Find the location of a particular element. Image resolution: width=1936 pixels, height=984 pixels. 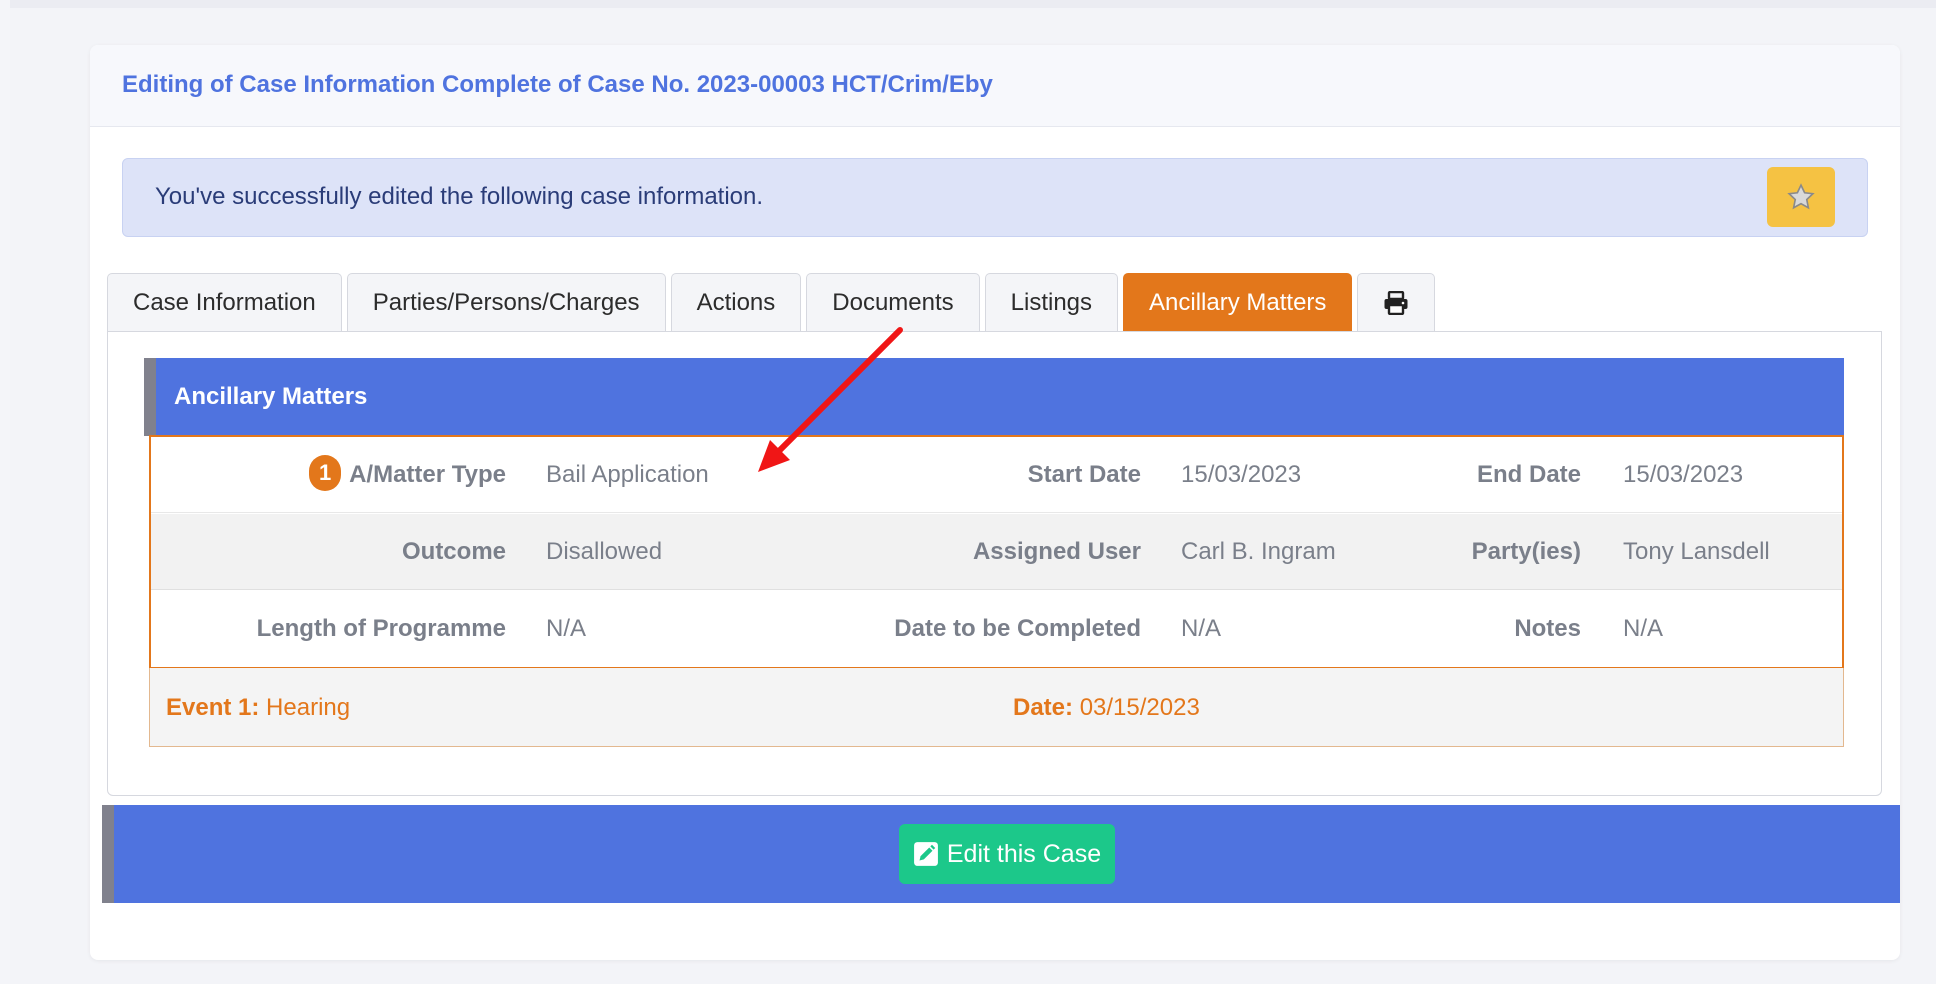

print-icon is located at coordinates (1396, 303).